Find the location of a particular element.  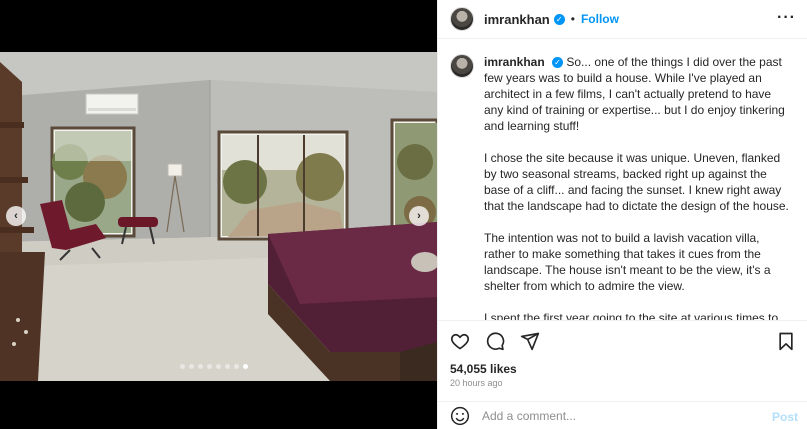

comment-input is located at coordinates (622, 416).